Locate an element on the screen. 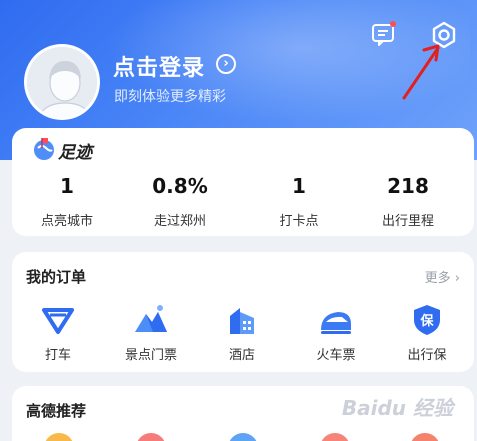 The width and height of the screenshot is (477, 441). stat-zhengzhou: 0.8% 走过郑州 is located at coordinates (180, 198).